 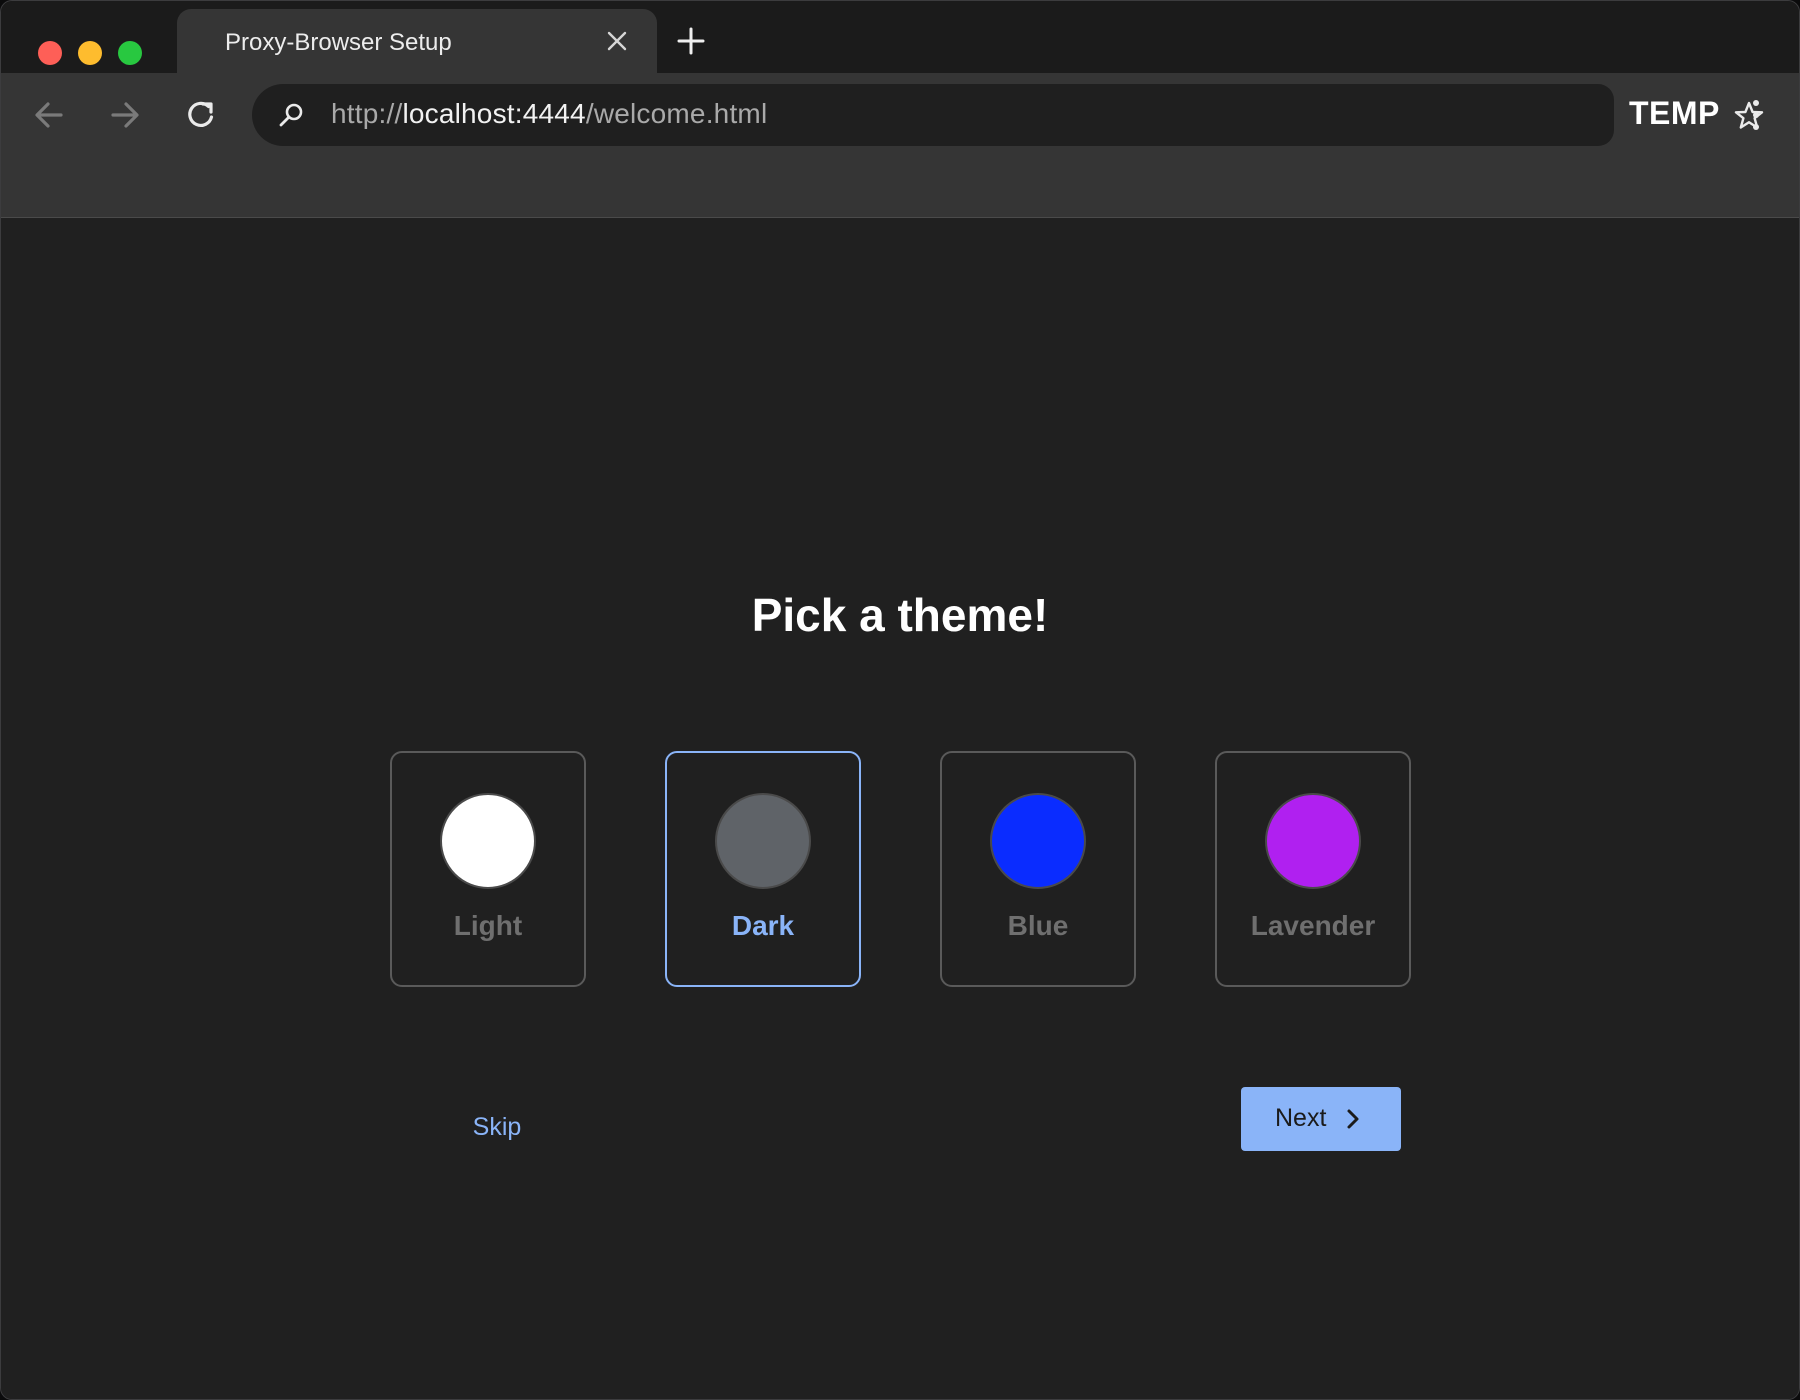 What do you see at coordinates (1313, 925) in the screenshot?
I see `theme-label: Lavender` at bounding box center [1313, 925].